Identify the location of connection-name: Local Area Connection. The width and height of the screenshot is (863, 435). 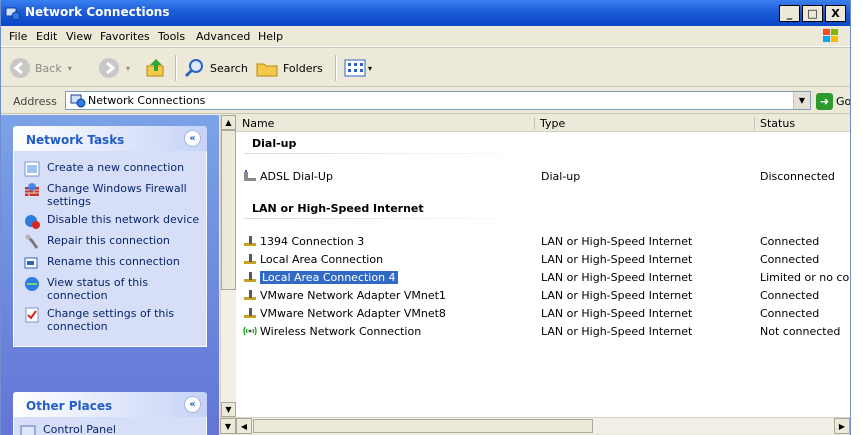
(322, 259).